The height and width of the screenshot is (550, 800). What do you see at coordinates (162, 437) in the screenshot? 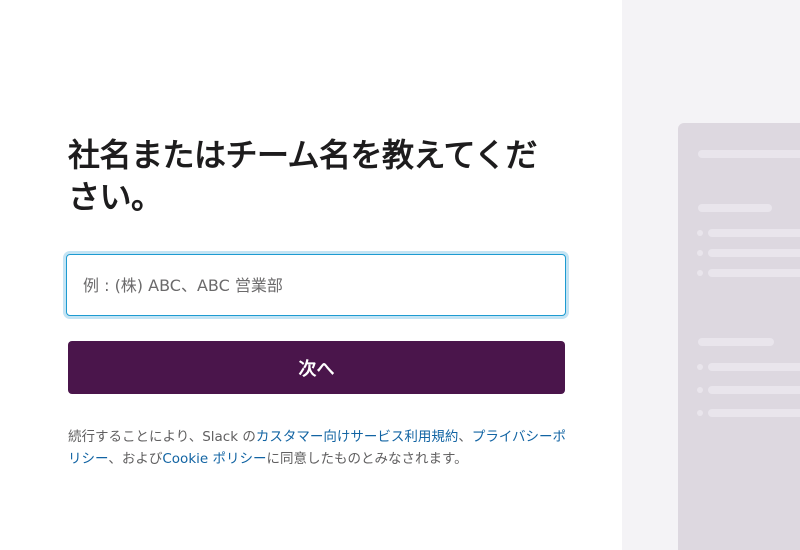
I see `terms-prefix-text: 続行することにより、Slack の` at bounding box center [162, 437].